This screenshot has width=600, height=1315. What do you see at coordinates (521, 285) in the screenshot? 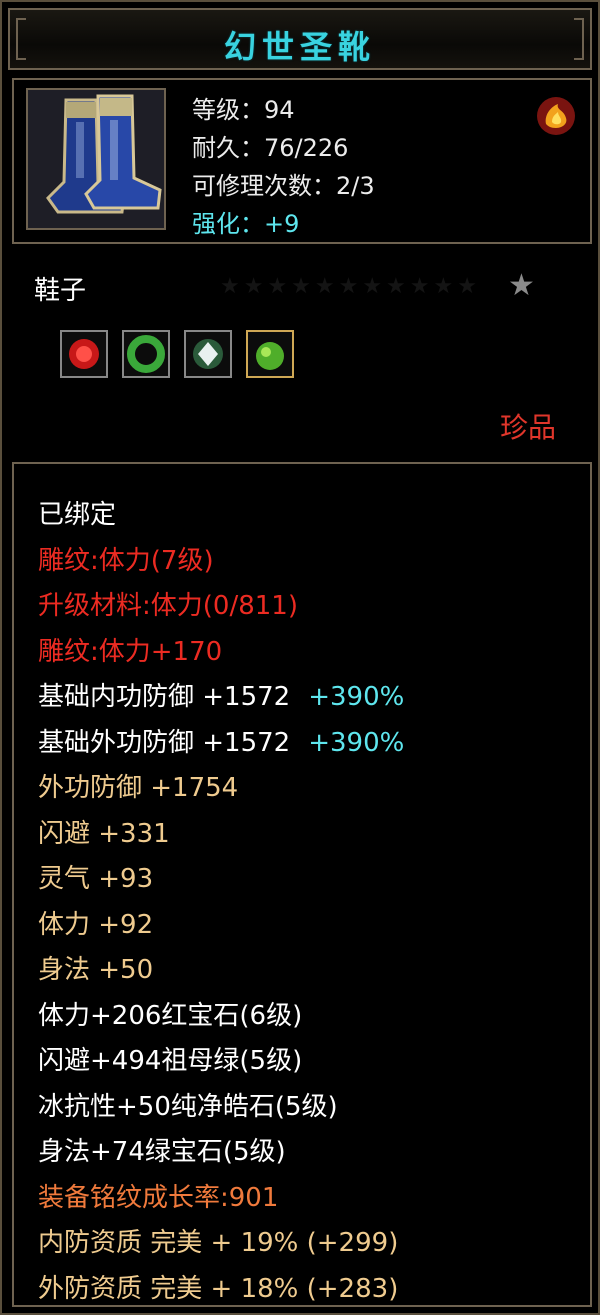
I see `star-icon: ★` at bounding box center [521, 285].